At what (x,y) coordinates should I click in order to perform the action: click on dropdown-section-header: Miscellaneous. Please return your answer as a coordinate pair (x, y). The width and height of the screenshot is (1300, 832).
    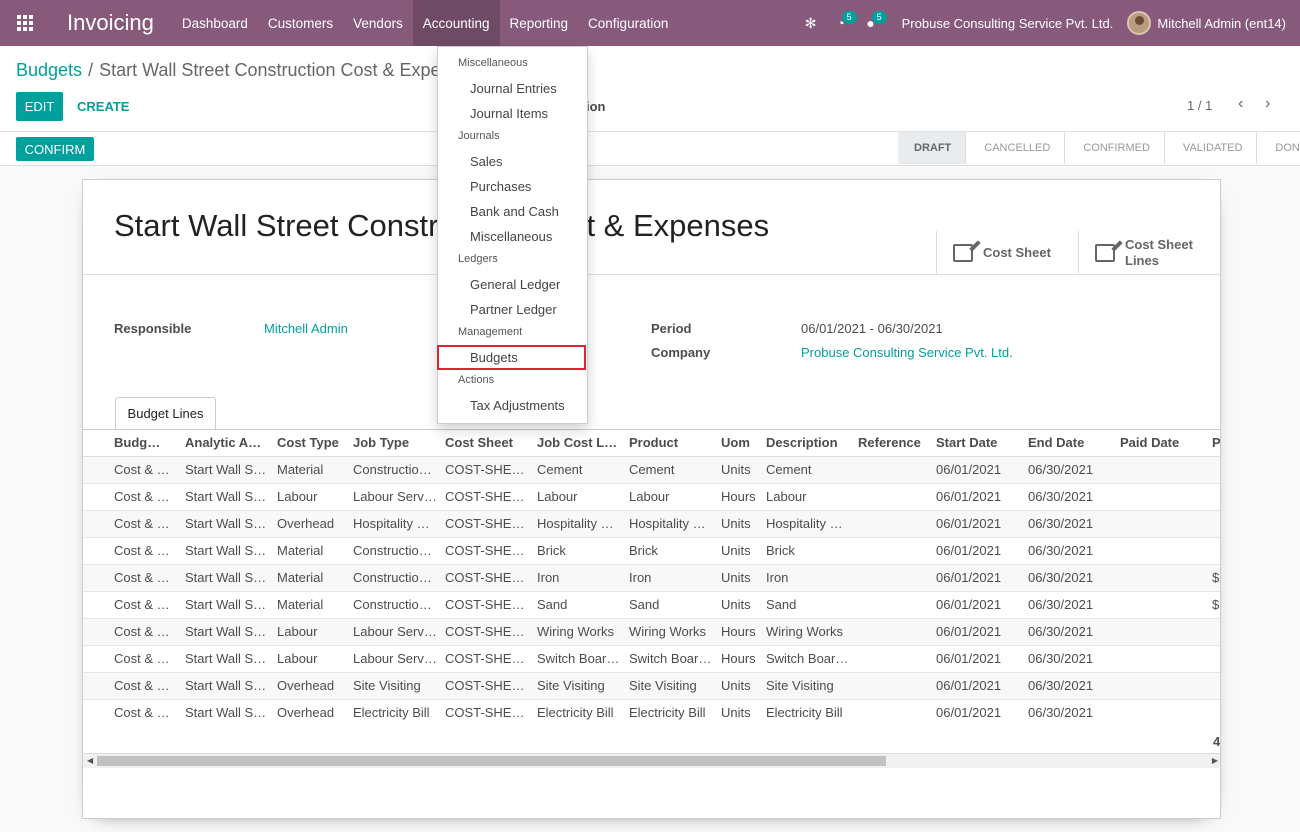
    Looking at the image, I should click on (493, 63).